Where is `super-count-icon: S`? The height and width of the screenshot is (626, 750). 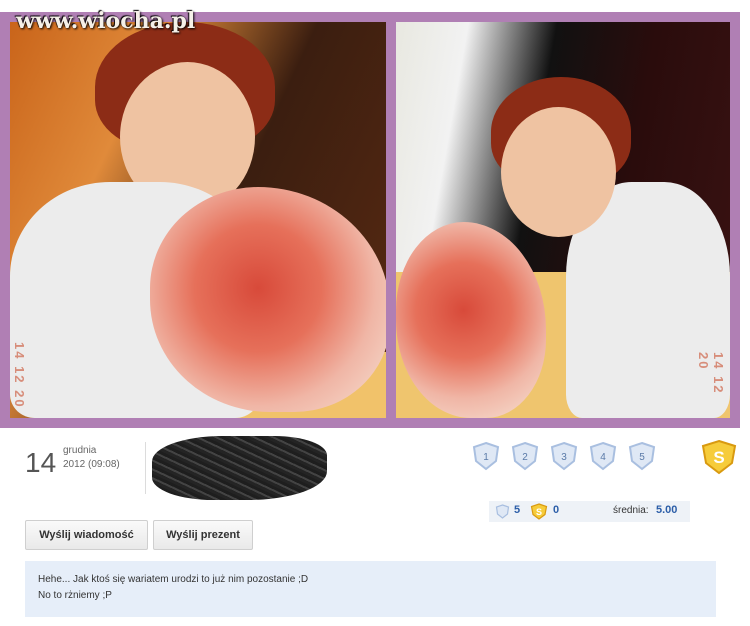 super-count-icon: S is located at coordinates (539, 511).